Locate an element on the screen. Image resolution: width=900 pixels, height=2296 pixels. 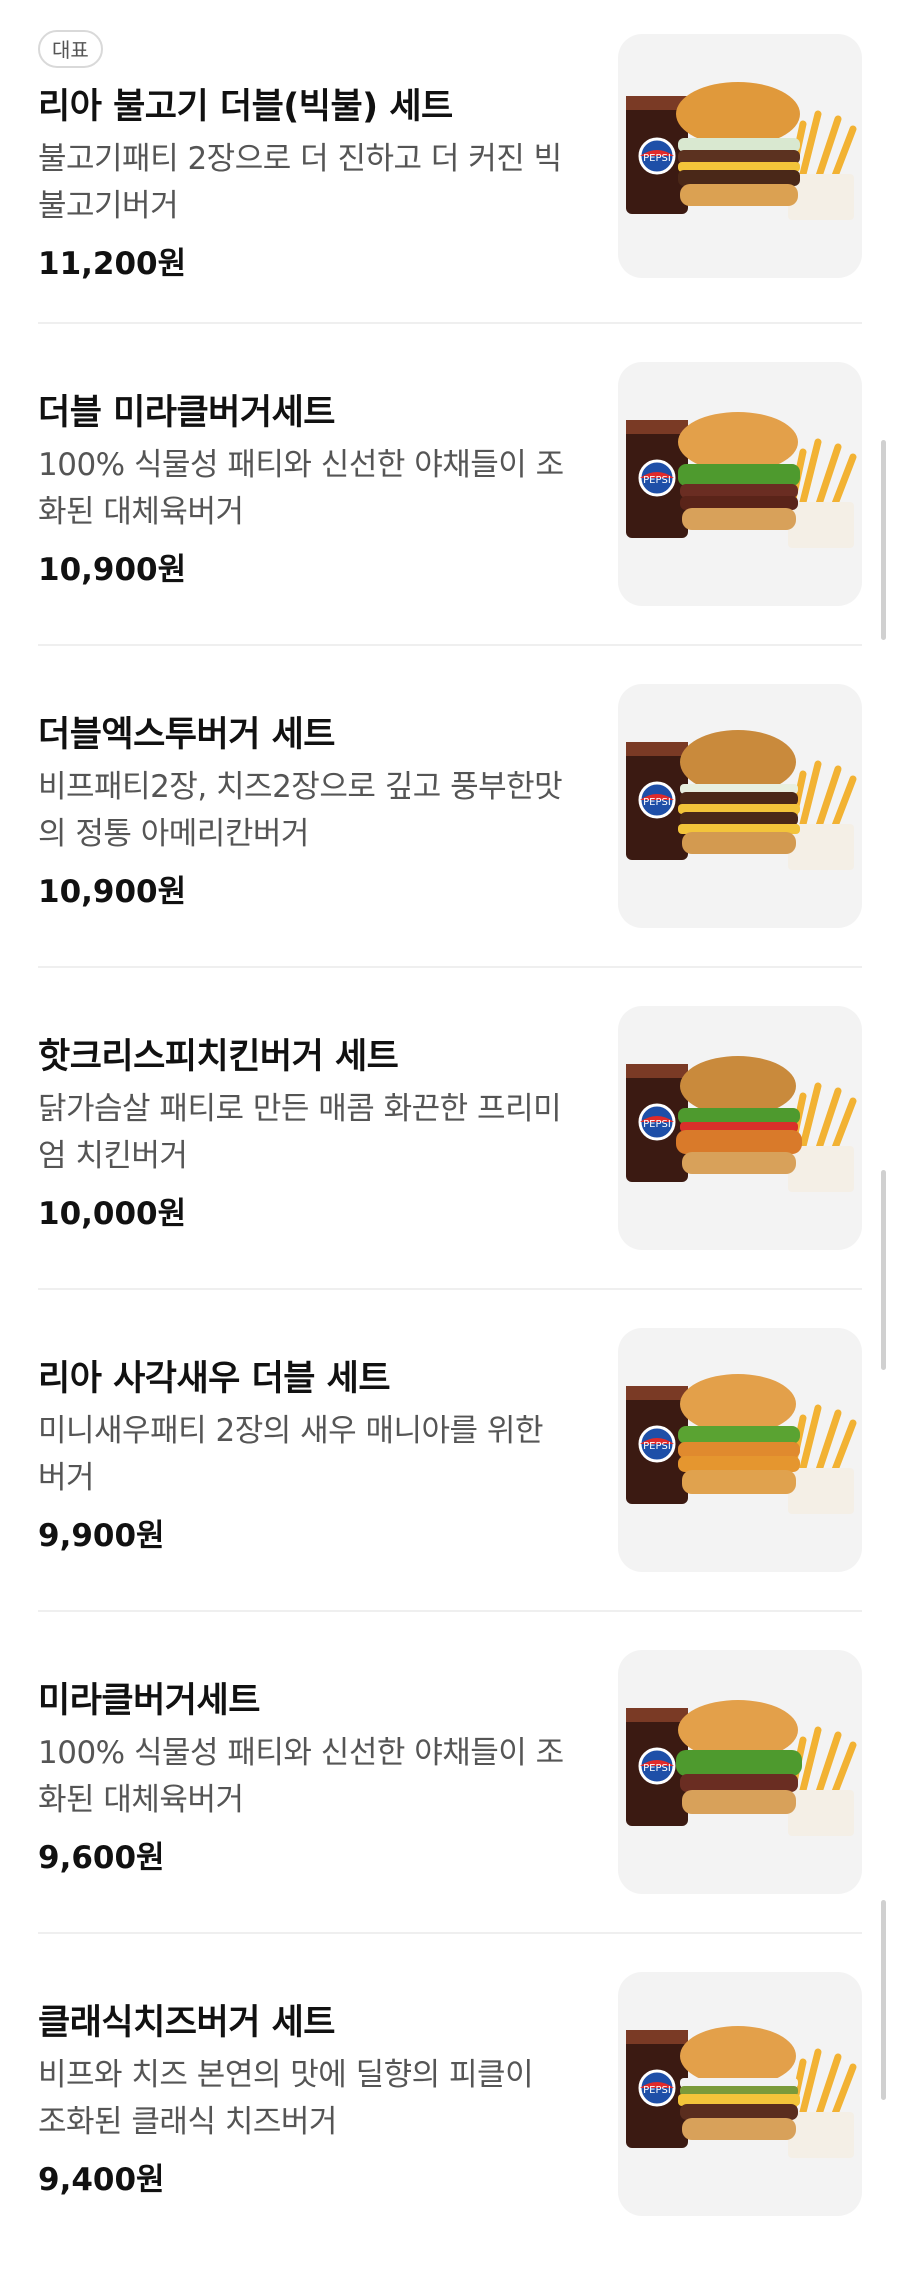
menu-item-name: 더블 미라클버거세트 is located at coordinates (187, 413).